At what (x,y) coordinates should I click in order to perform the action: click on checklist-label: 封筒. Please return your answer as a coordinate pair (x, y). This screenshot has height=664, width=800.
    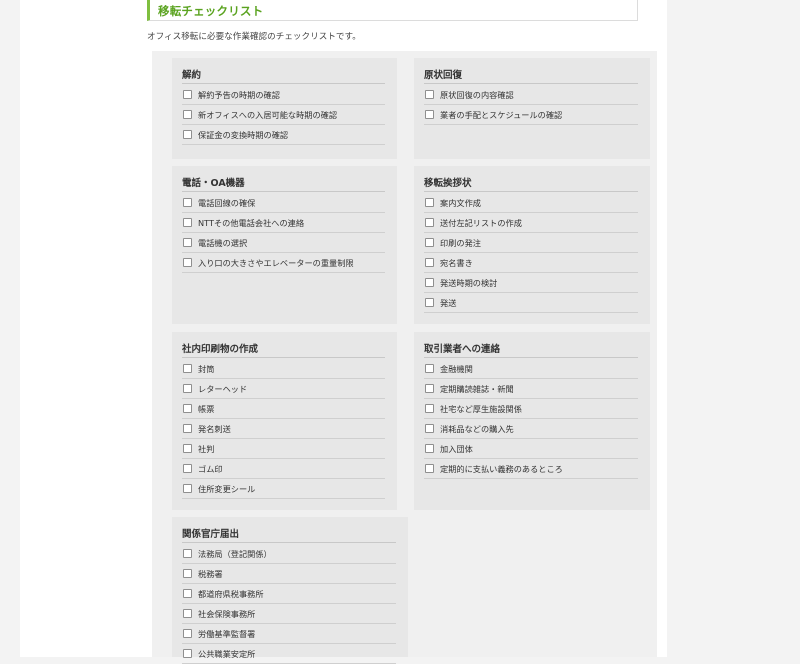
    Looking at the image, I should click on (206, 368).